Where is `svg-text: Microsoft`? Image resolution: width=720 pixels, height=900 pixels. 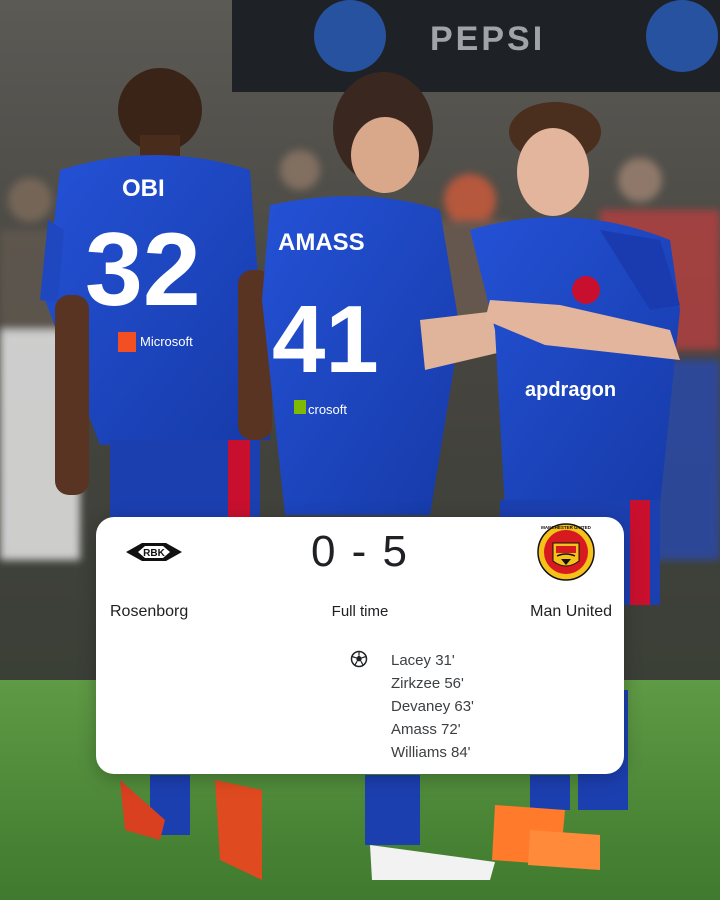 svg-text: Microsoft is located at coordinates (166, 341).